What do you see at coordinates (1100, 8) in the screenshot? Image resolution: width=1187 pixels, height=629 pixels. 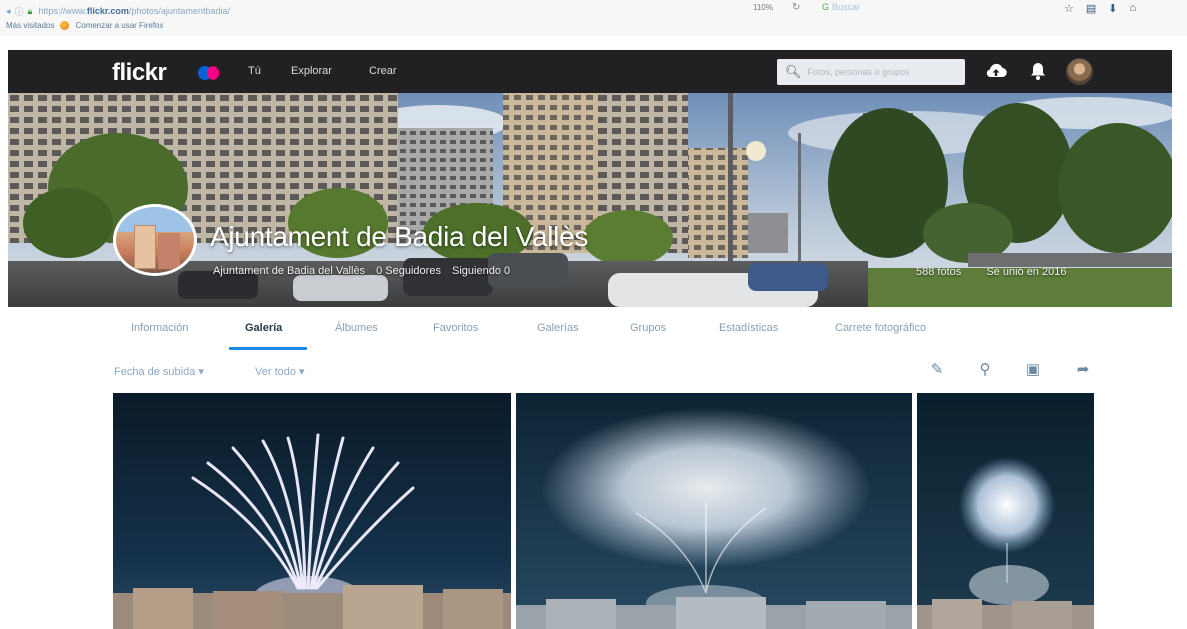 I see `browser-right-icons: ☆ ▤ ⬇ ⌂` at bounding box center [1100, 8].